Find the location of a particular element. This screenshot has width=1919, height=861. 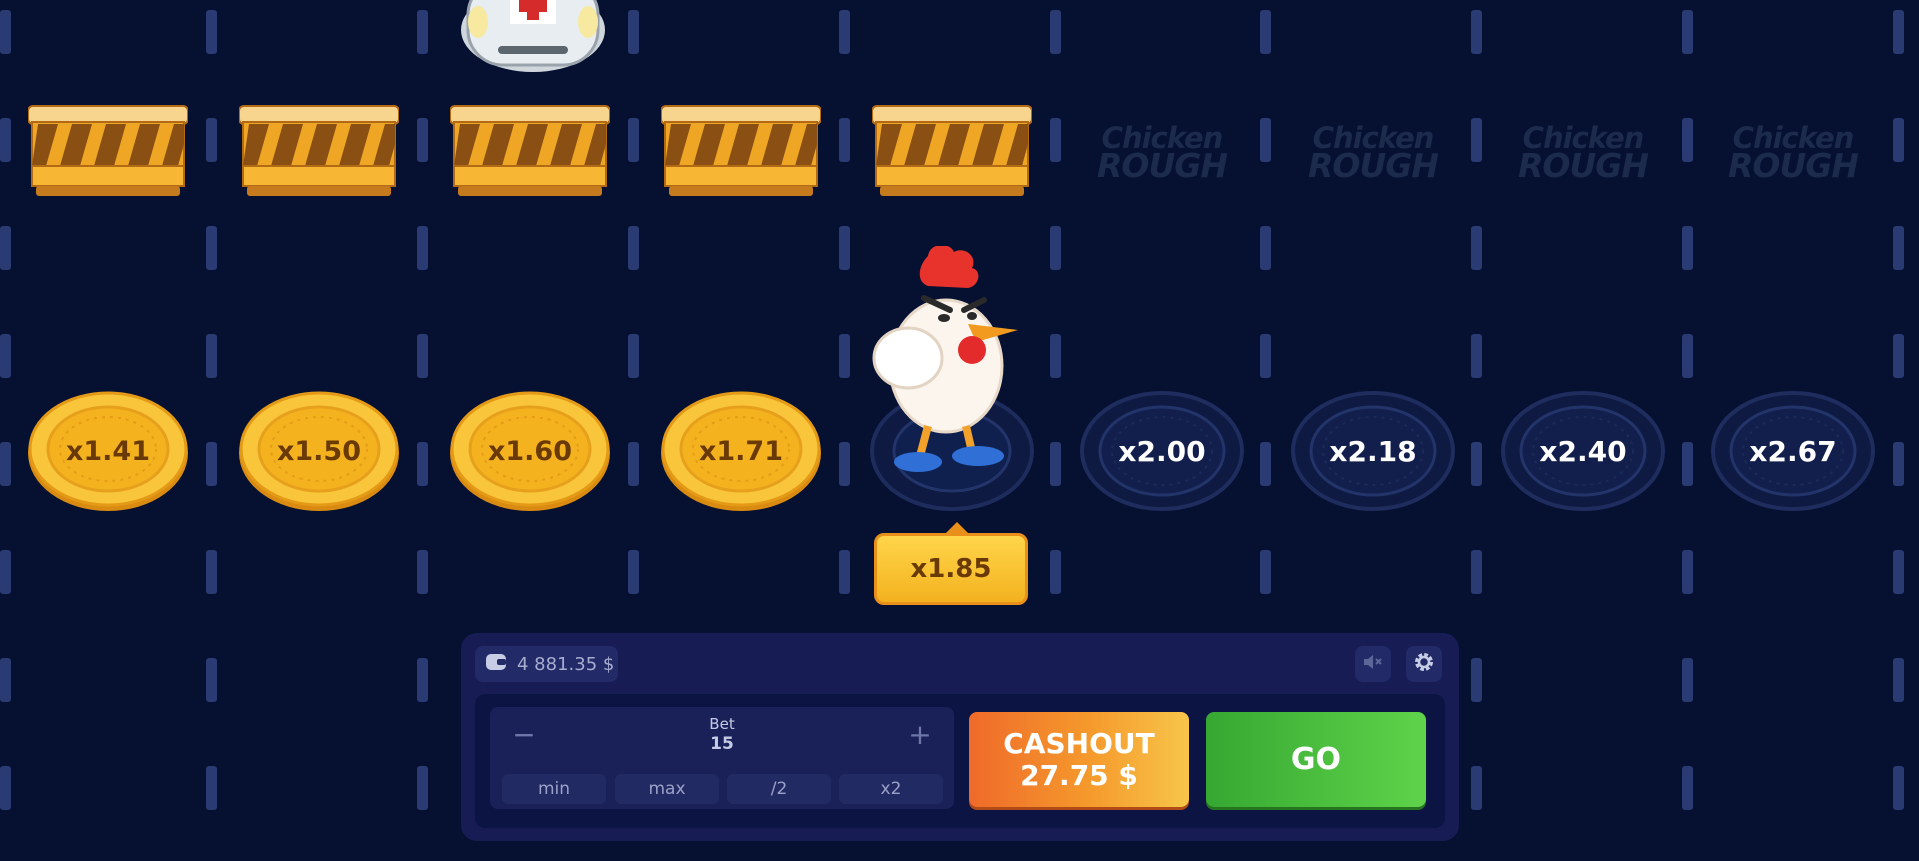

increase-bet-button: + is located at coordinates (920, 735).